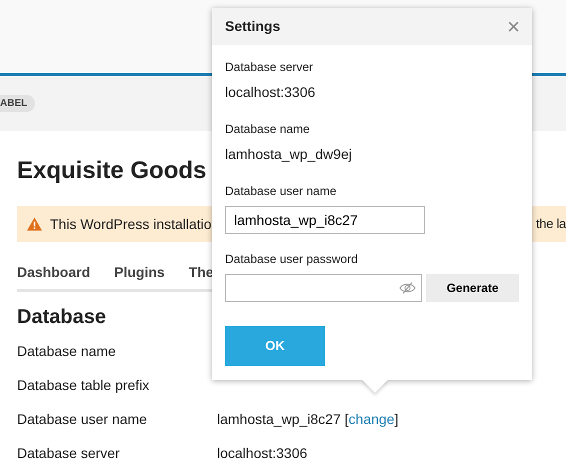 This screenshot has width=566, height=470. Describe the element at coordinates (53, 275) in the screenshot. I see `nav-tab: Dashboard` at that location.